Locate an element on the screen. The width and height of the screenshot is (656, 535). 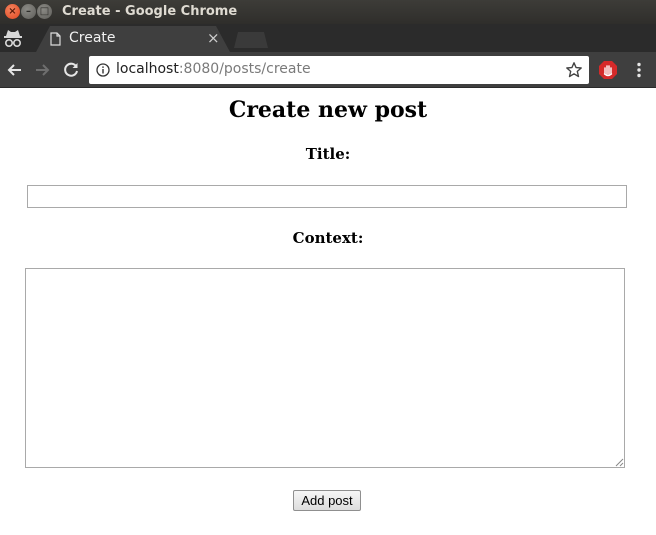
context-label: Context: is located at coordinates (328, 238).